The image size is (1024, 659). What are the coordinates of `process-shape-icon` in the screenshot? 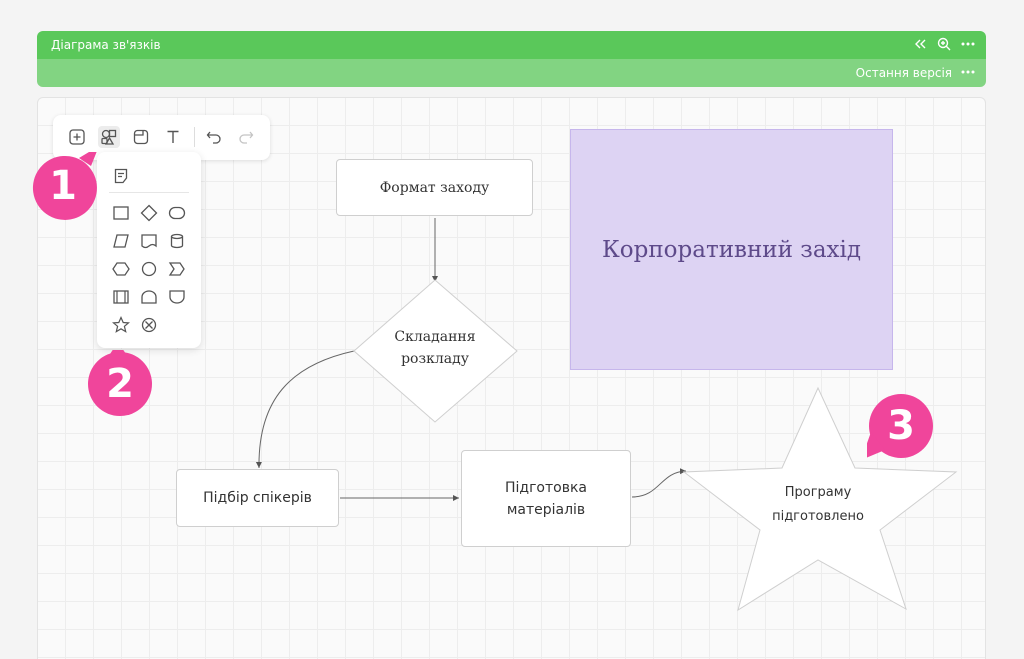 It's located at (121, 297).